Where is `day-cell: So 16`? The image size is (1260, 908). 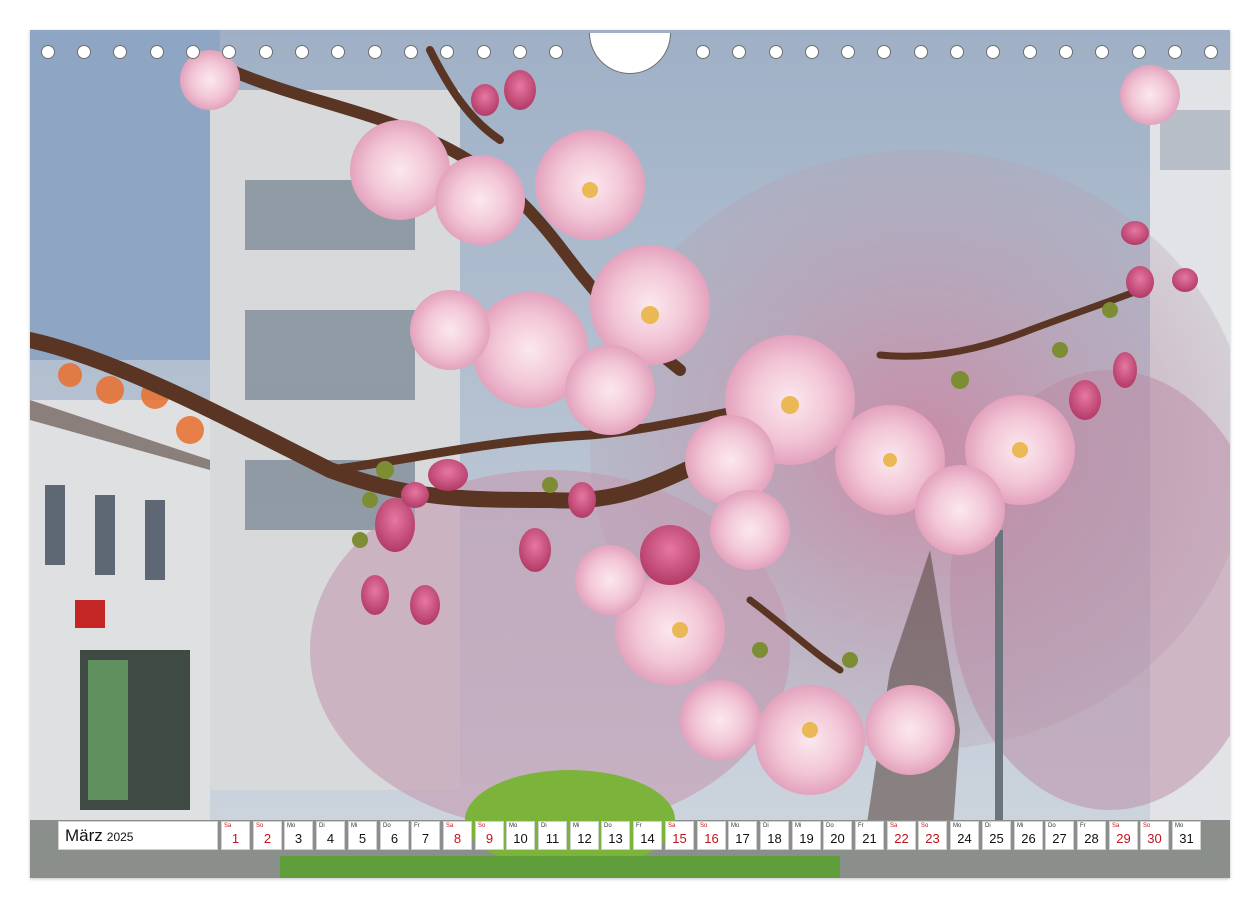
day-cell: So 16 is located at coordinates (711, 835).